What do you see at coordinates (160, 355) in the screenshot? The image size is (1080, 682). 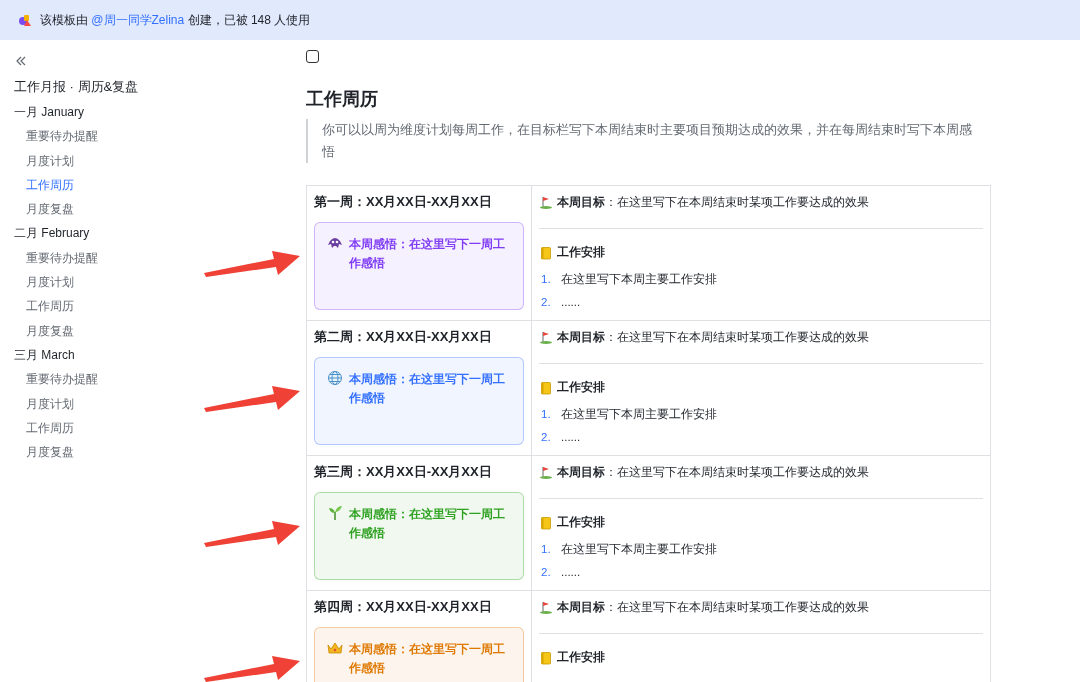 I see `outline-item: 三月 March` at bounding box center [160, 355].